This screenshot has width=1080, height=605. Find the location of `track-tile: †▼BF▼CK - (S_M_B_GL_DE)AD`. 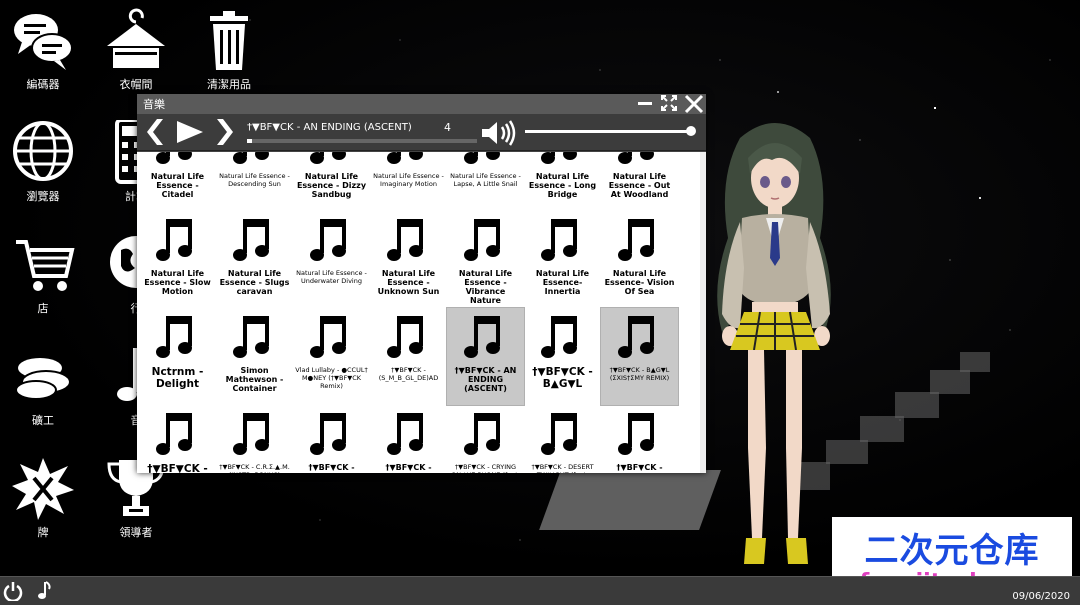

track-tile: †▼BF▼CK - (S_M_B_GL_DE)AD is located at coordinates (408, 356).